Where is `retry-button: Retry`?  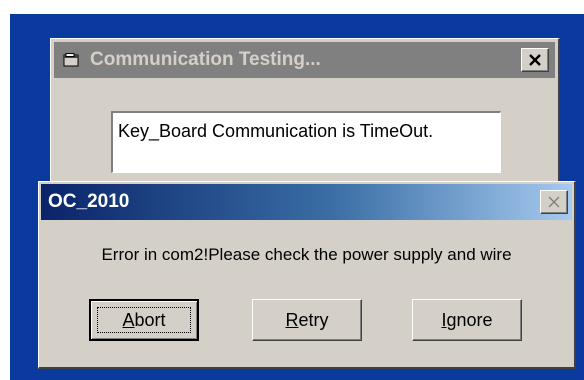 retry-button: Retry is located at coordinates (307, 320).